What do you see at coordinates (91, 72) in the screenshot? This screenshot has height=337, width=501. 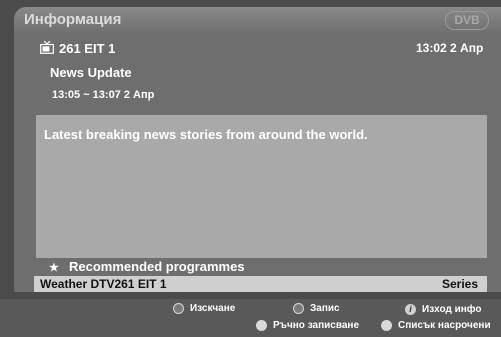 I see `programme-title: News Update` at bounding box center [91, 72].